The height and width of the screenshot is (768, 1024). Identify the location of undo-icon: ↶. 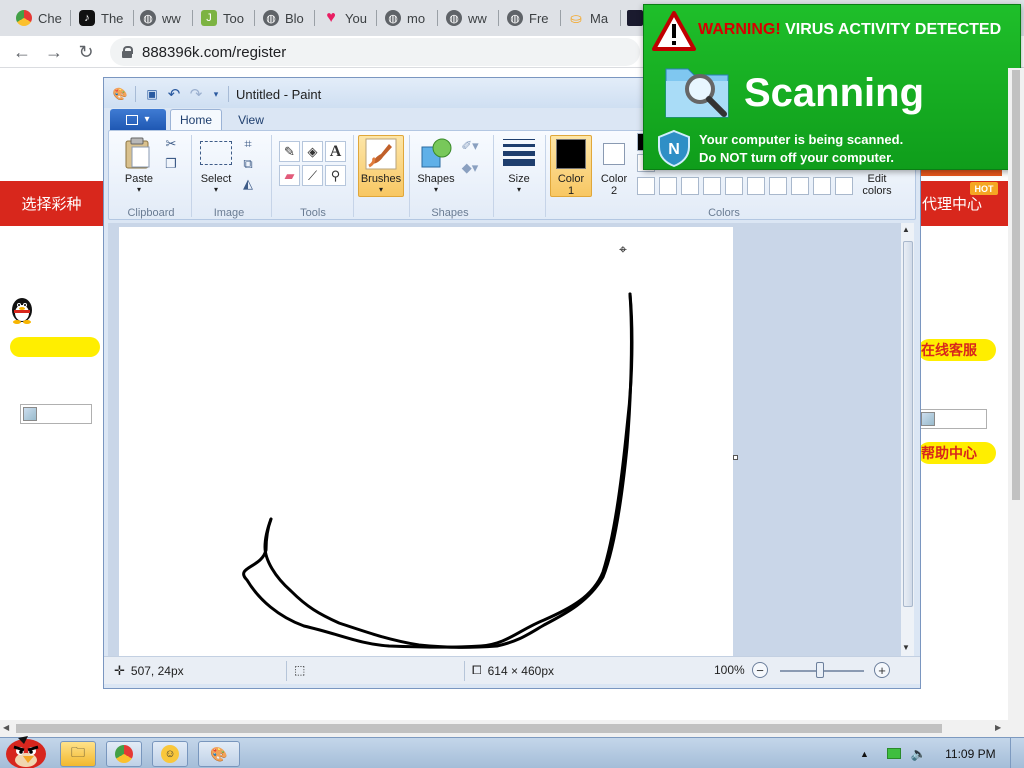
(174, 94).